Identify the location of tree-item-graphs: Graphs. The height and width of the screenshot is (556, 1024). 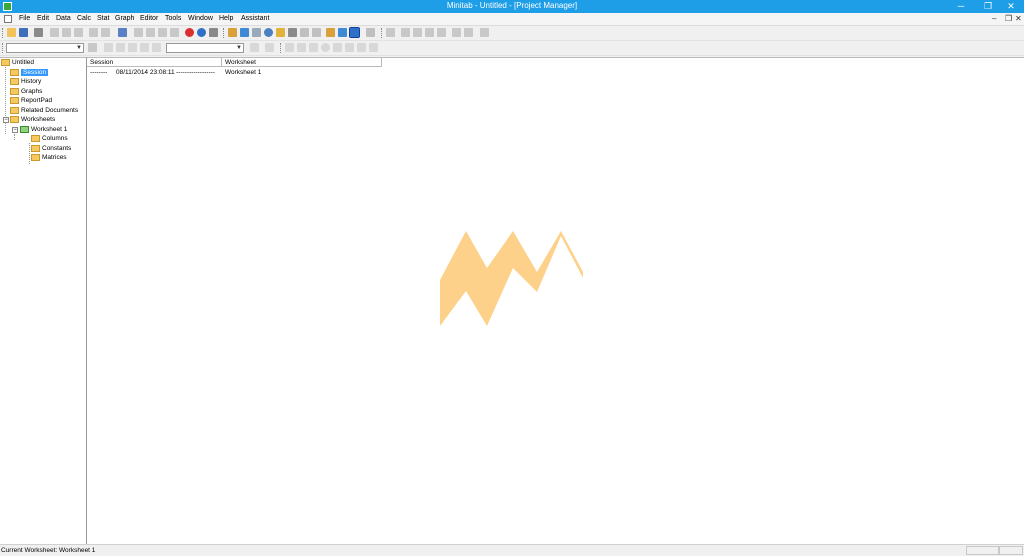
(26, 91).